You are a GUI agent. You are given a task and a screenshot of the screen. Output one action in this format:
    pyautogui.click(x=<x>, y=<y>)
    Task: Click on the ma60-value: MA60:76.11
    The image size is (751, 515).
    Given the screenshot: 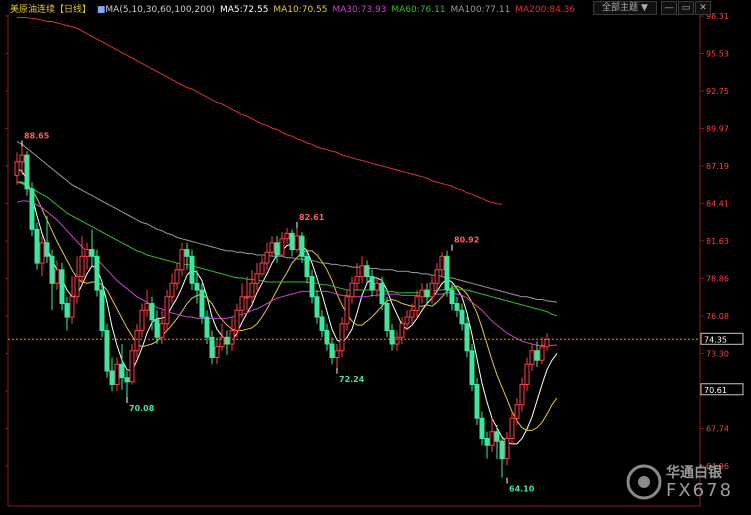 What is the action you would take?
    pyautogui.click(x=418, y=10)
    